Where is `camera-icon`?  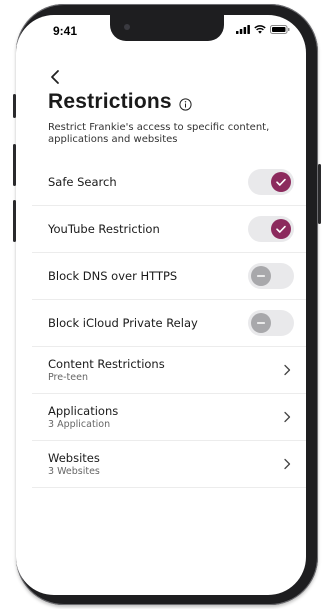 camera-icon is located at coordinates (127, 27).